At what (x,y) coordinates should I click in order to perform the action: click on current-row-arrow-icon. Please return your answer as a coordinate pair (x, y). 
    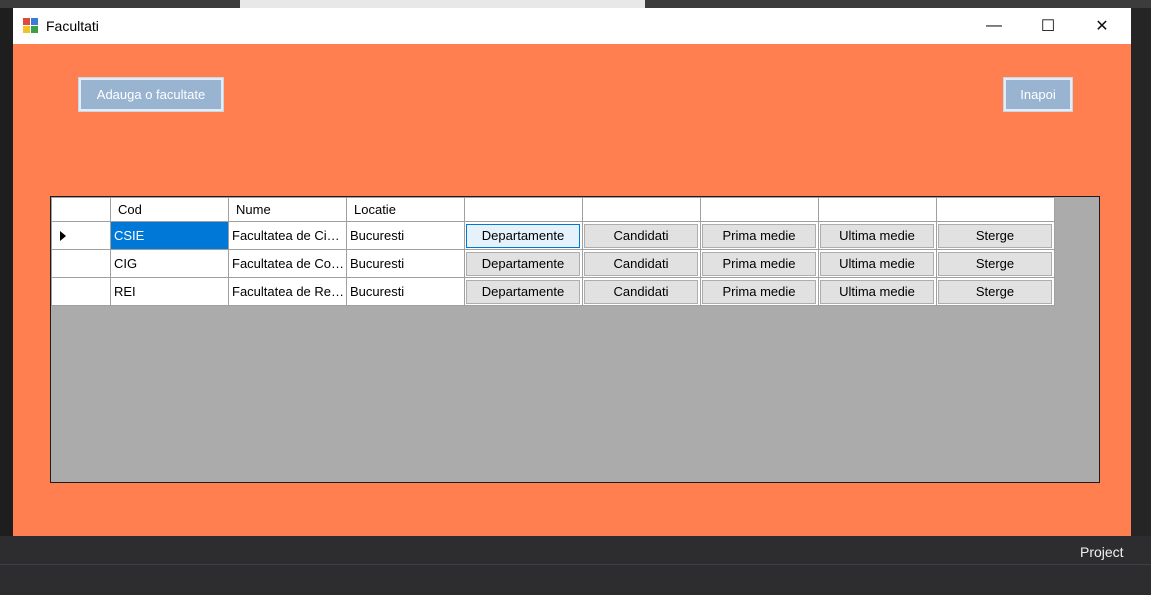
    Looking at the image, I should click on (63, 236).